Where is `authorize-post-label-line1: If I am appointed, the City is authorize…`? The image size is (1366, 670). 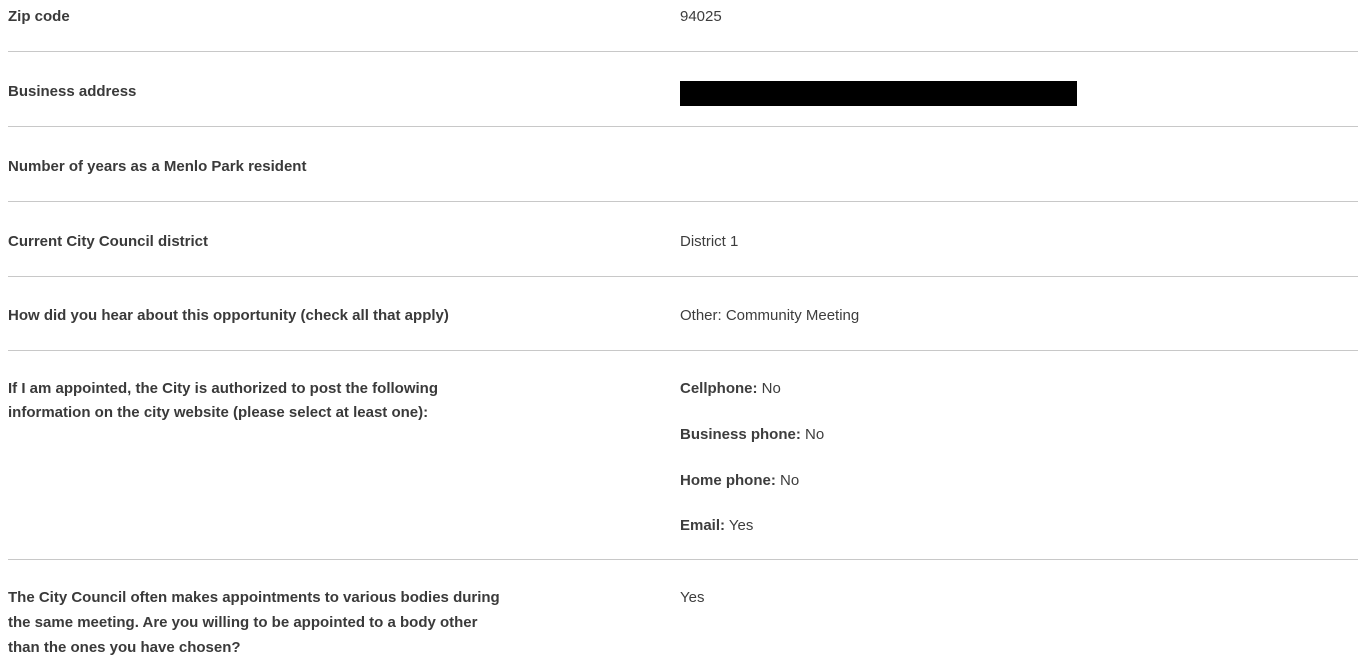
authorize-post-label-line1: If I am appointed, the City is authorize… is located at coordinates (223, 388).